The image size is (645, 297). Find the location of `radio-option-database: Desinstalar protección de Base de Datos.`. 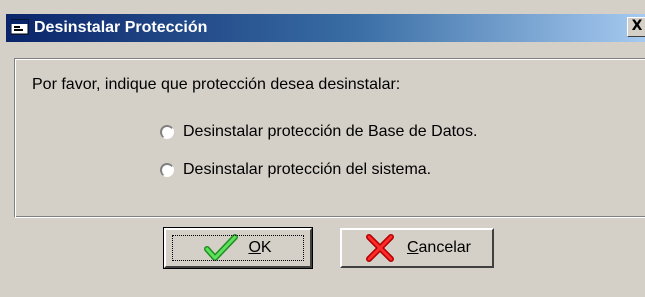

radio-option-database: Desinstalar protección de Base de Datos. is located at coordinates (318, 132).